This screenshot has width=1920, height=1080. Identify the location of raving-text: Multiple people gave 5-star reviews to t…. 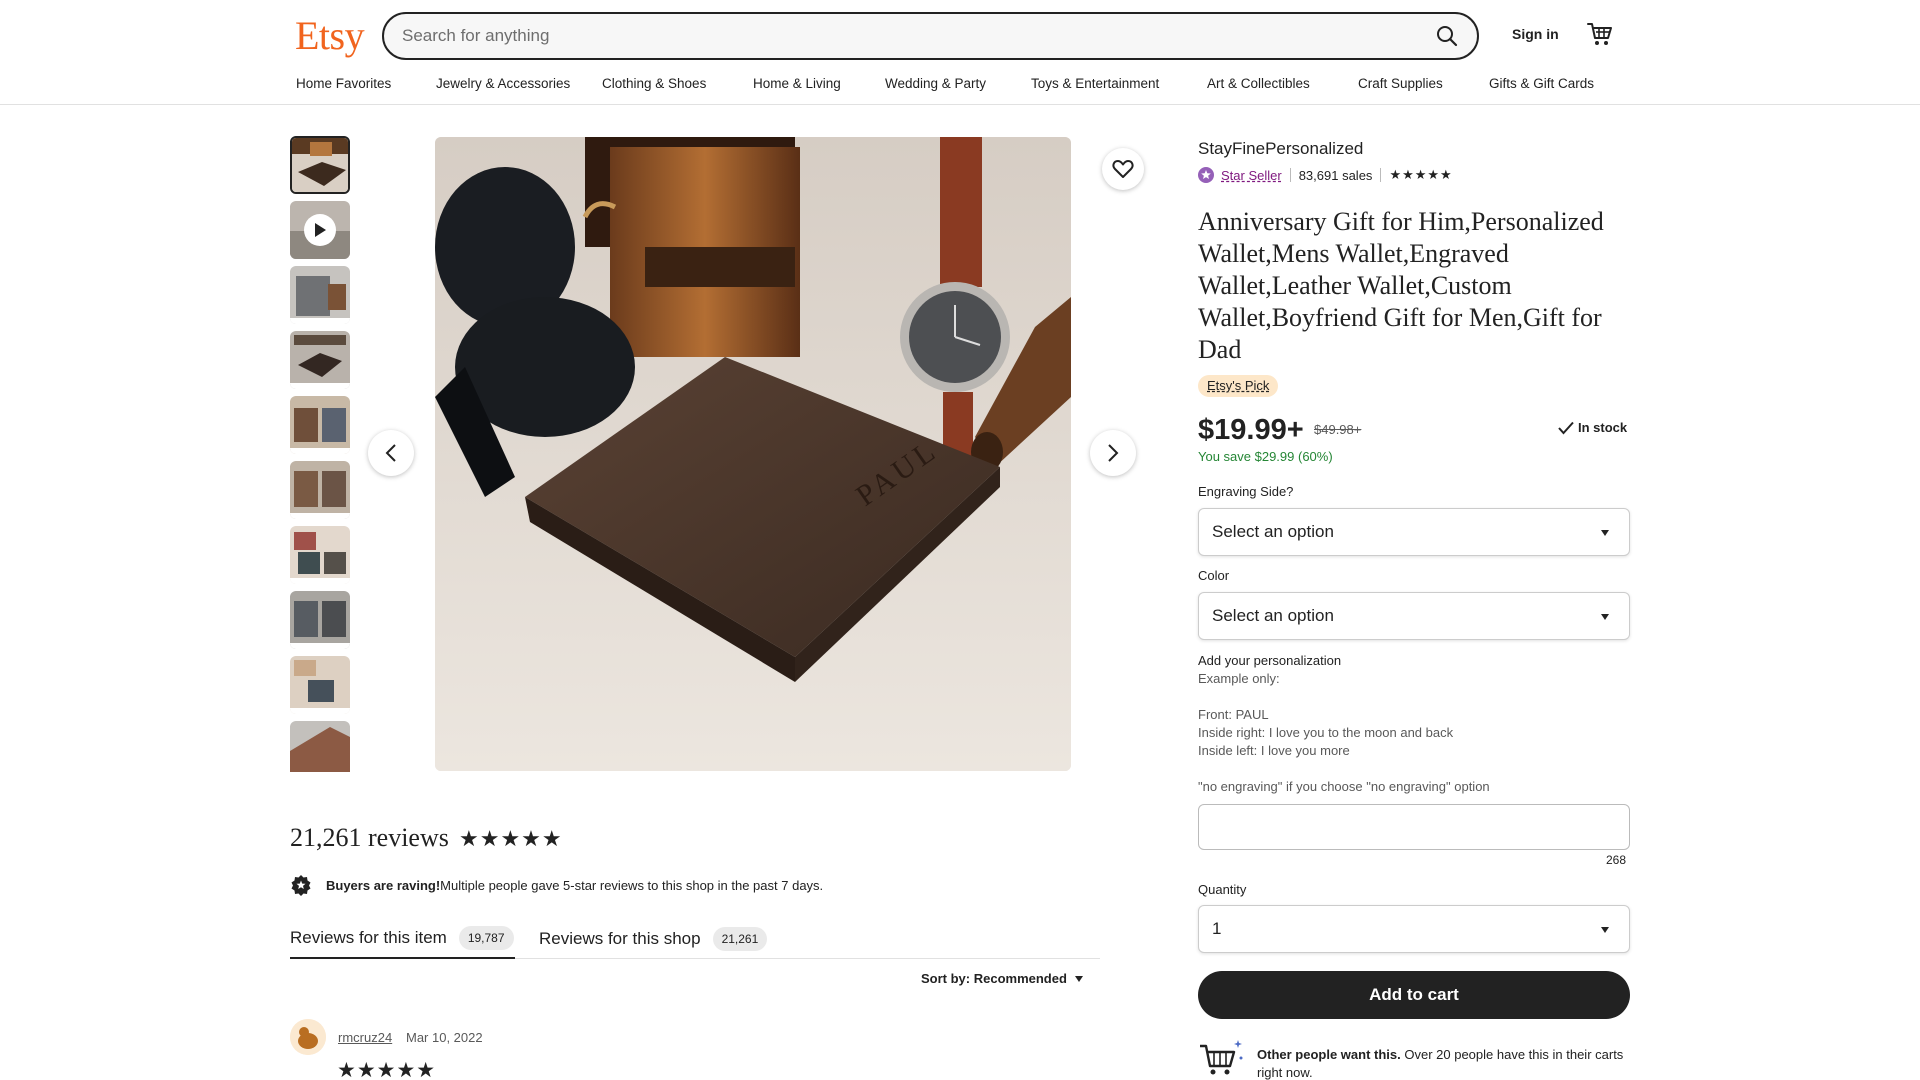
(632, 885).